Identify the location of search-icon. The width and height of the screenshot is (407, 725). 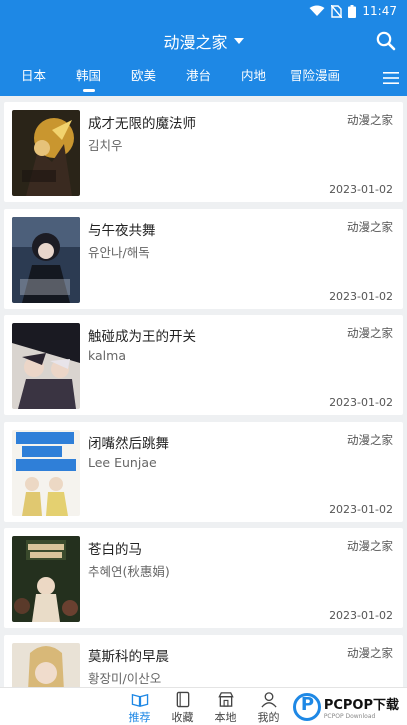
(386, 41).